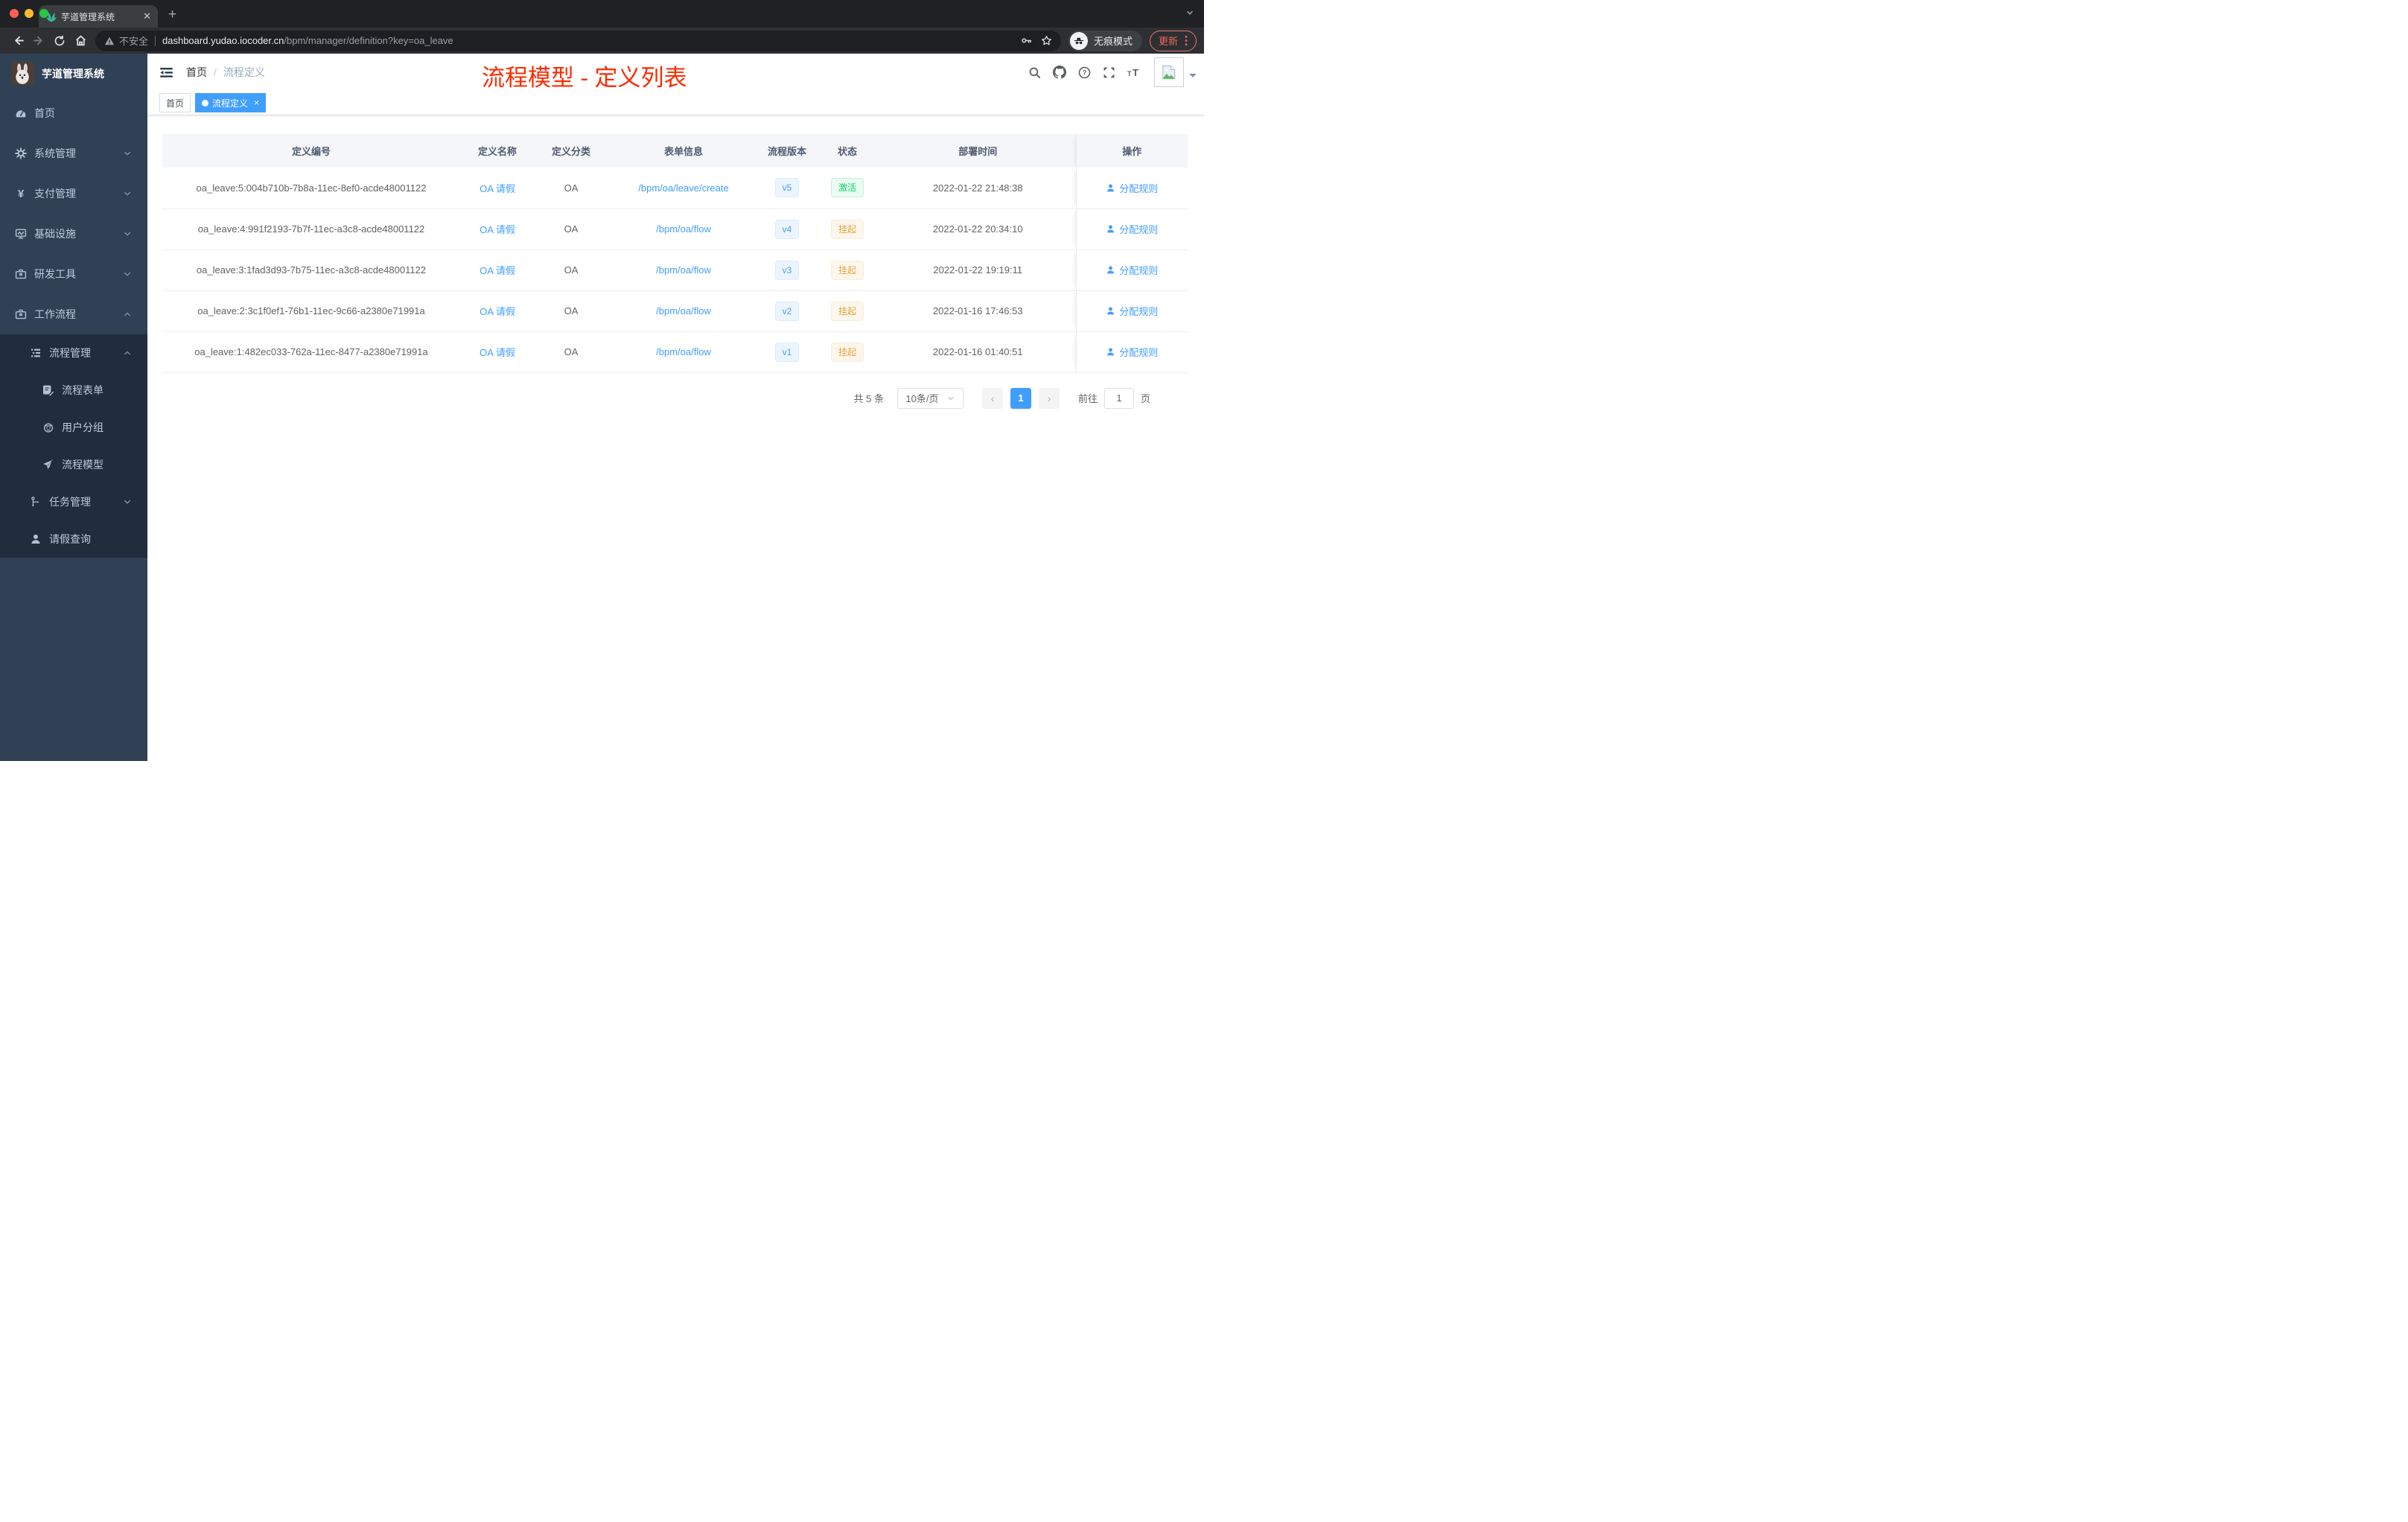 The image size is (2408, 1522). Describe the element at coordinates (1020, 398) in the screenshot. I see `page-number-button: 1` at that location.